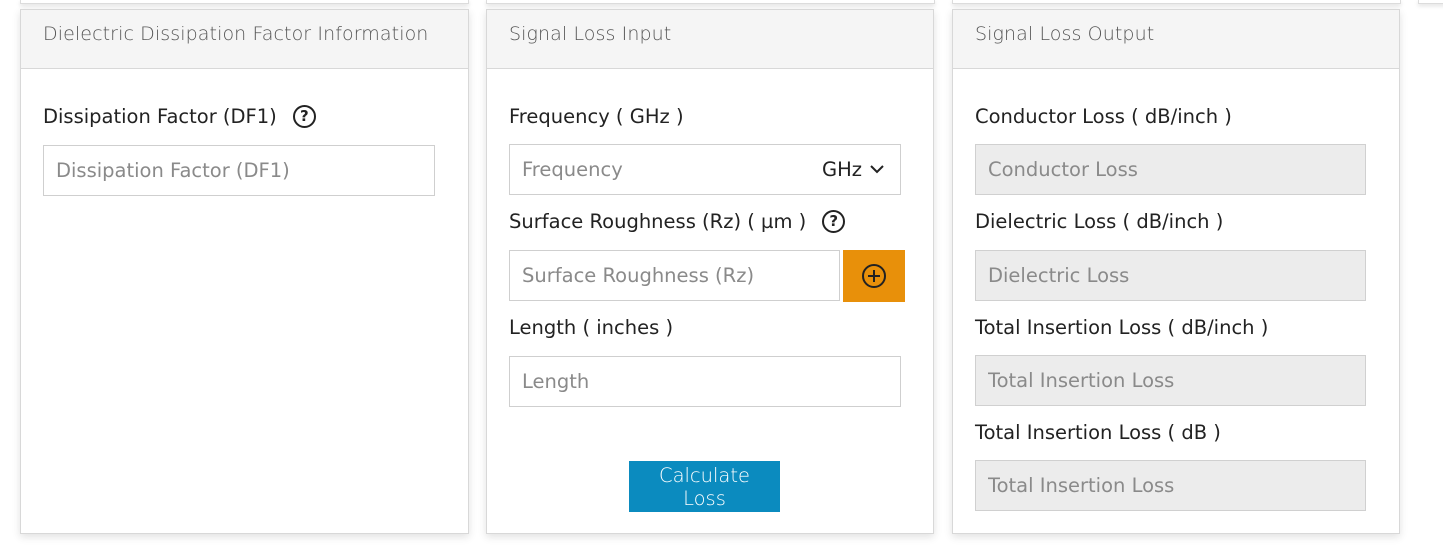  What do you see at coordinates (591, 327) in the screenshot?
I see `length-label: Length ( inches )` at bounding box center [591, 327].